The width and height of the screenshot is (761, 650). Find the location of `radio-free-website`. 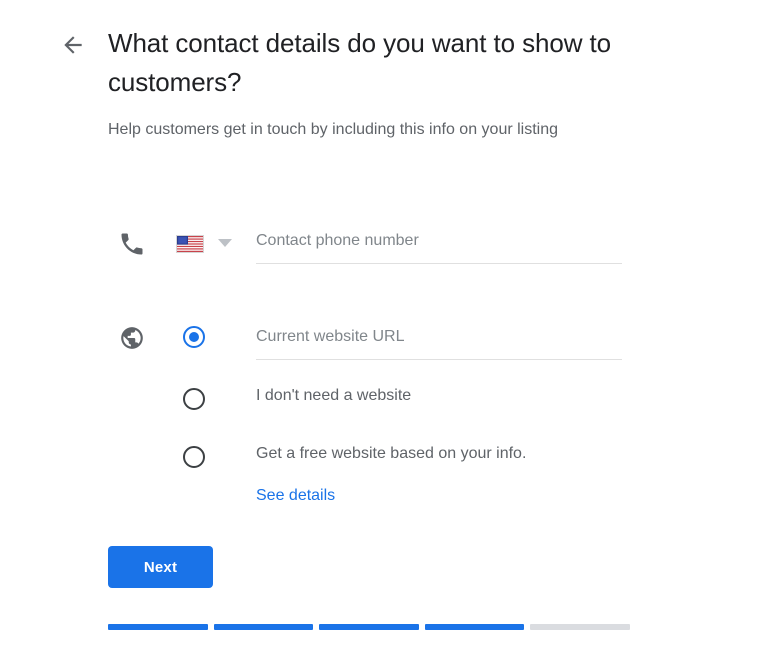

radio-free-website is located at coordinates (194, 457).